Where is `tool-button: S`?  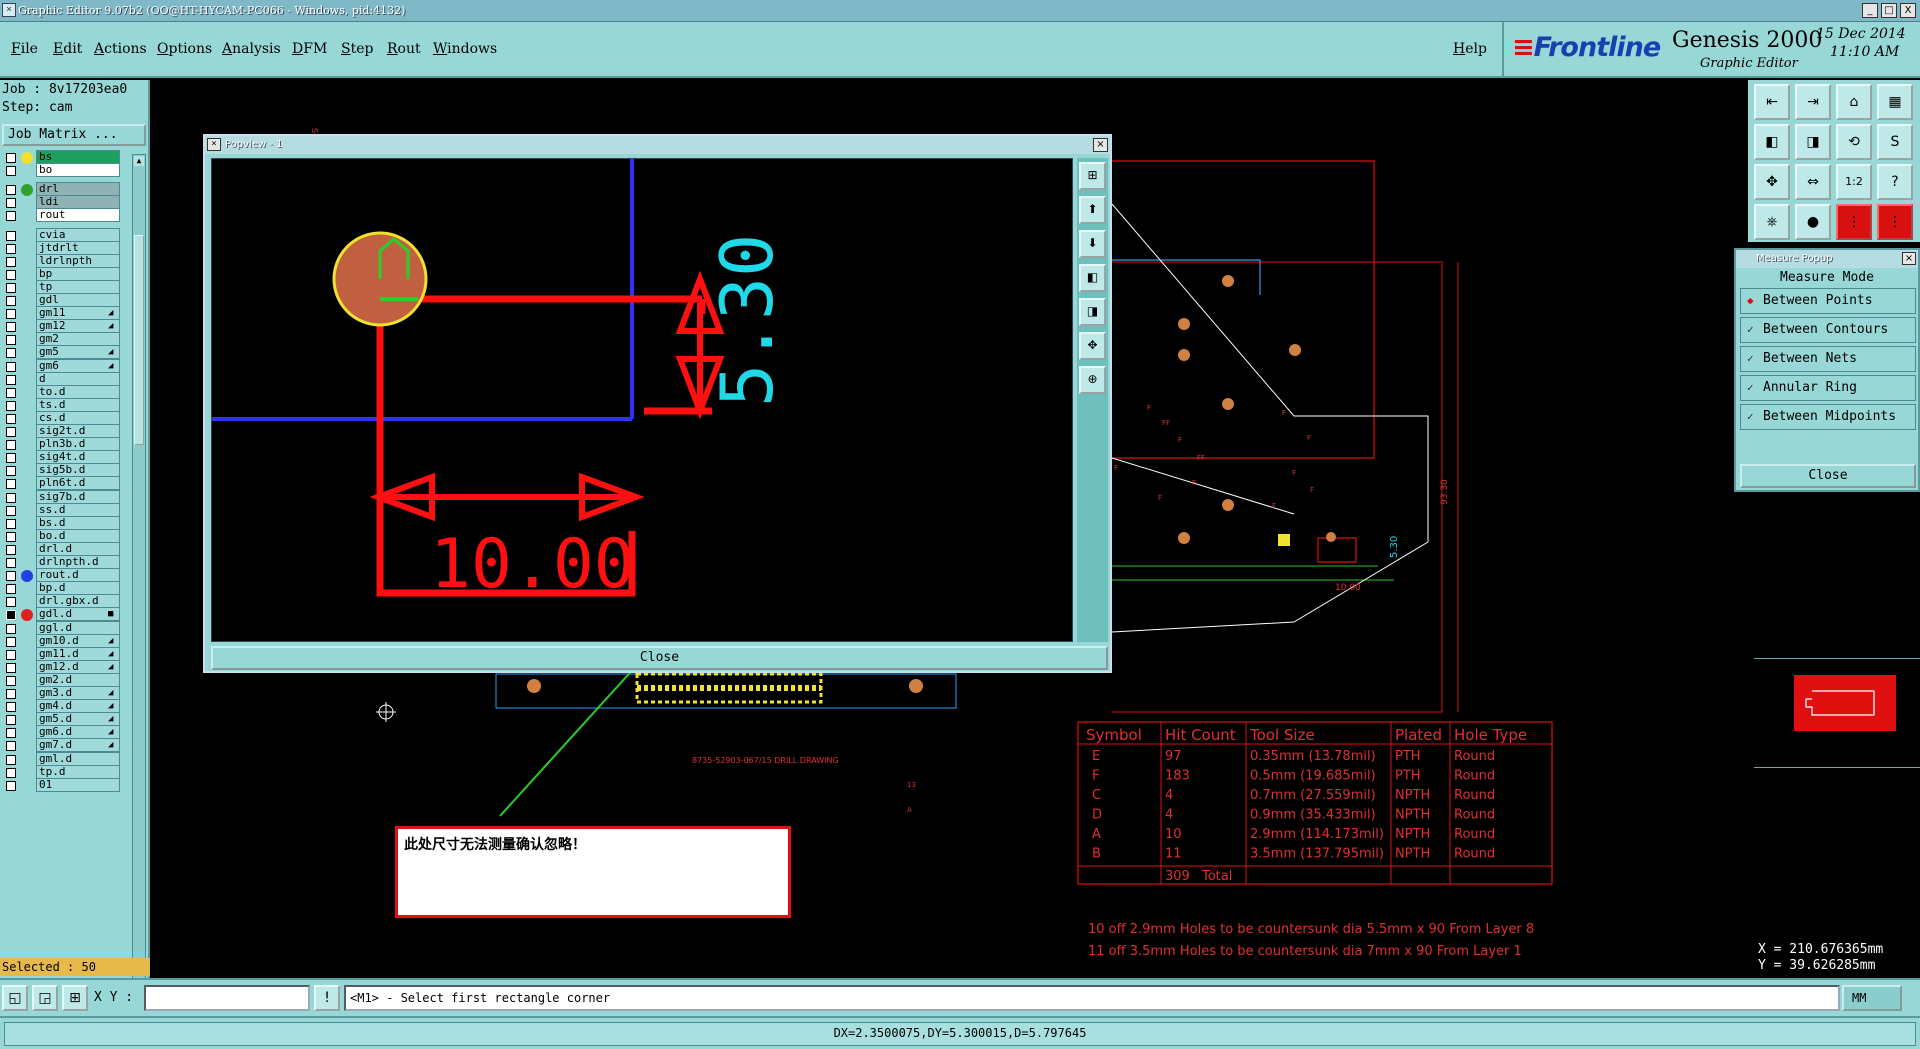 tool-button: S is located at coordinates (1895, 142).